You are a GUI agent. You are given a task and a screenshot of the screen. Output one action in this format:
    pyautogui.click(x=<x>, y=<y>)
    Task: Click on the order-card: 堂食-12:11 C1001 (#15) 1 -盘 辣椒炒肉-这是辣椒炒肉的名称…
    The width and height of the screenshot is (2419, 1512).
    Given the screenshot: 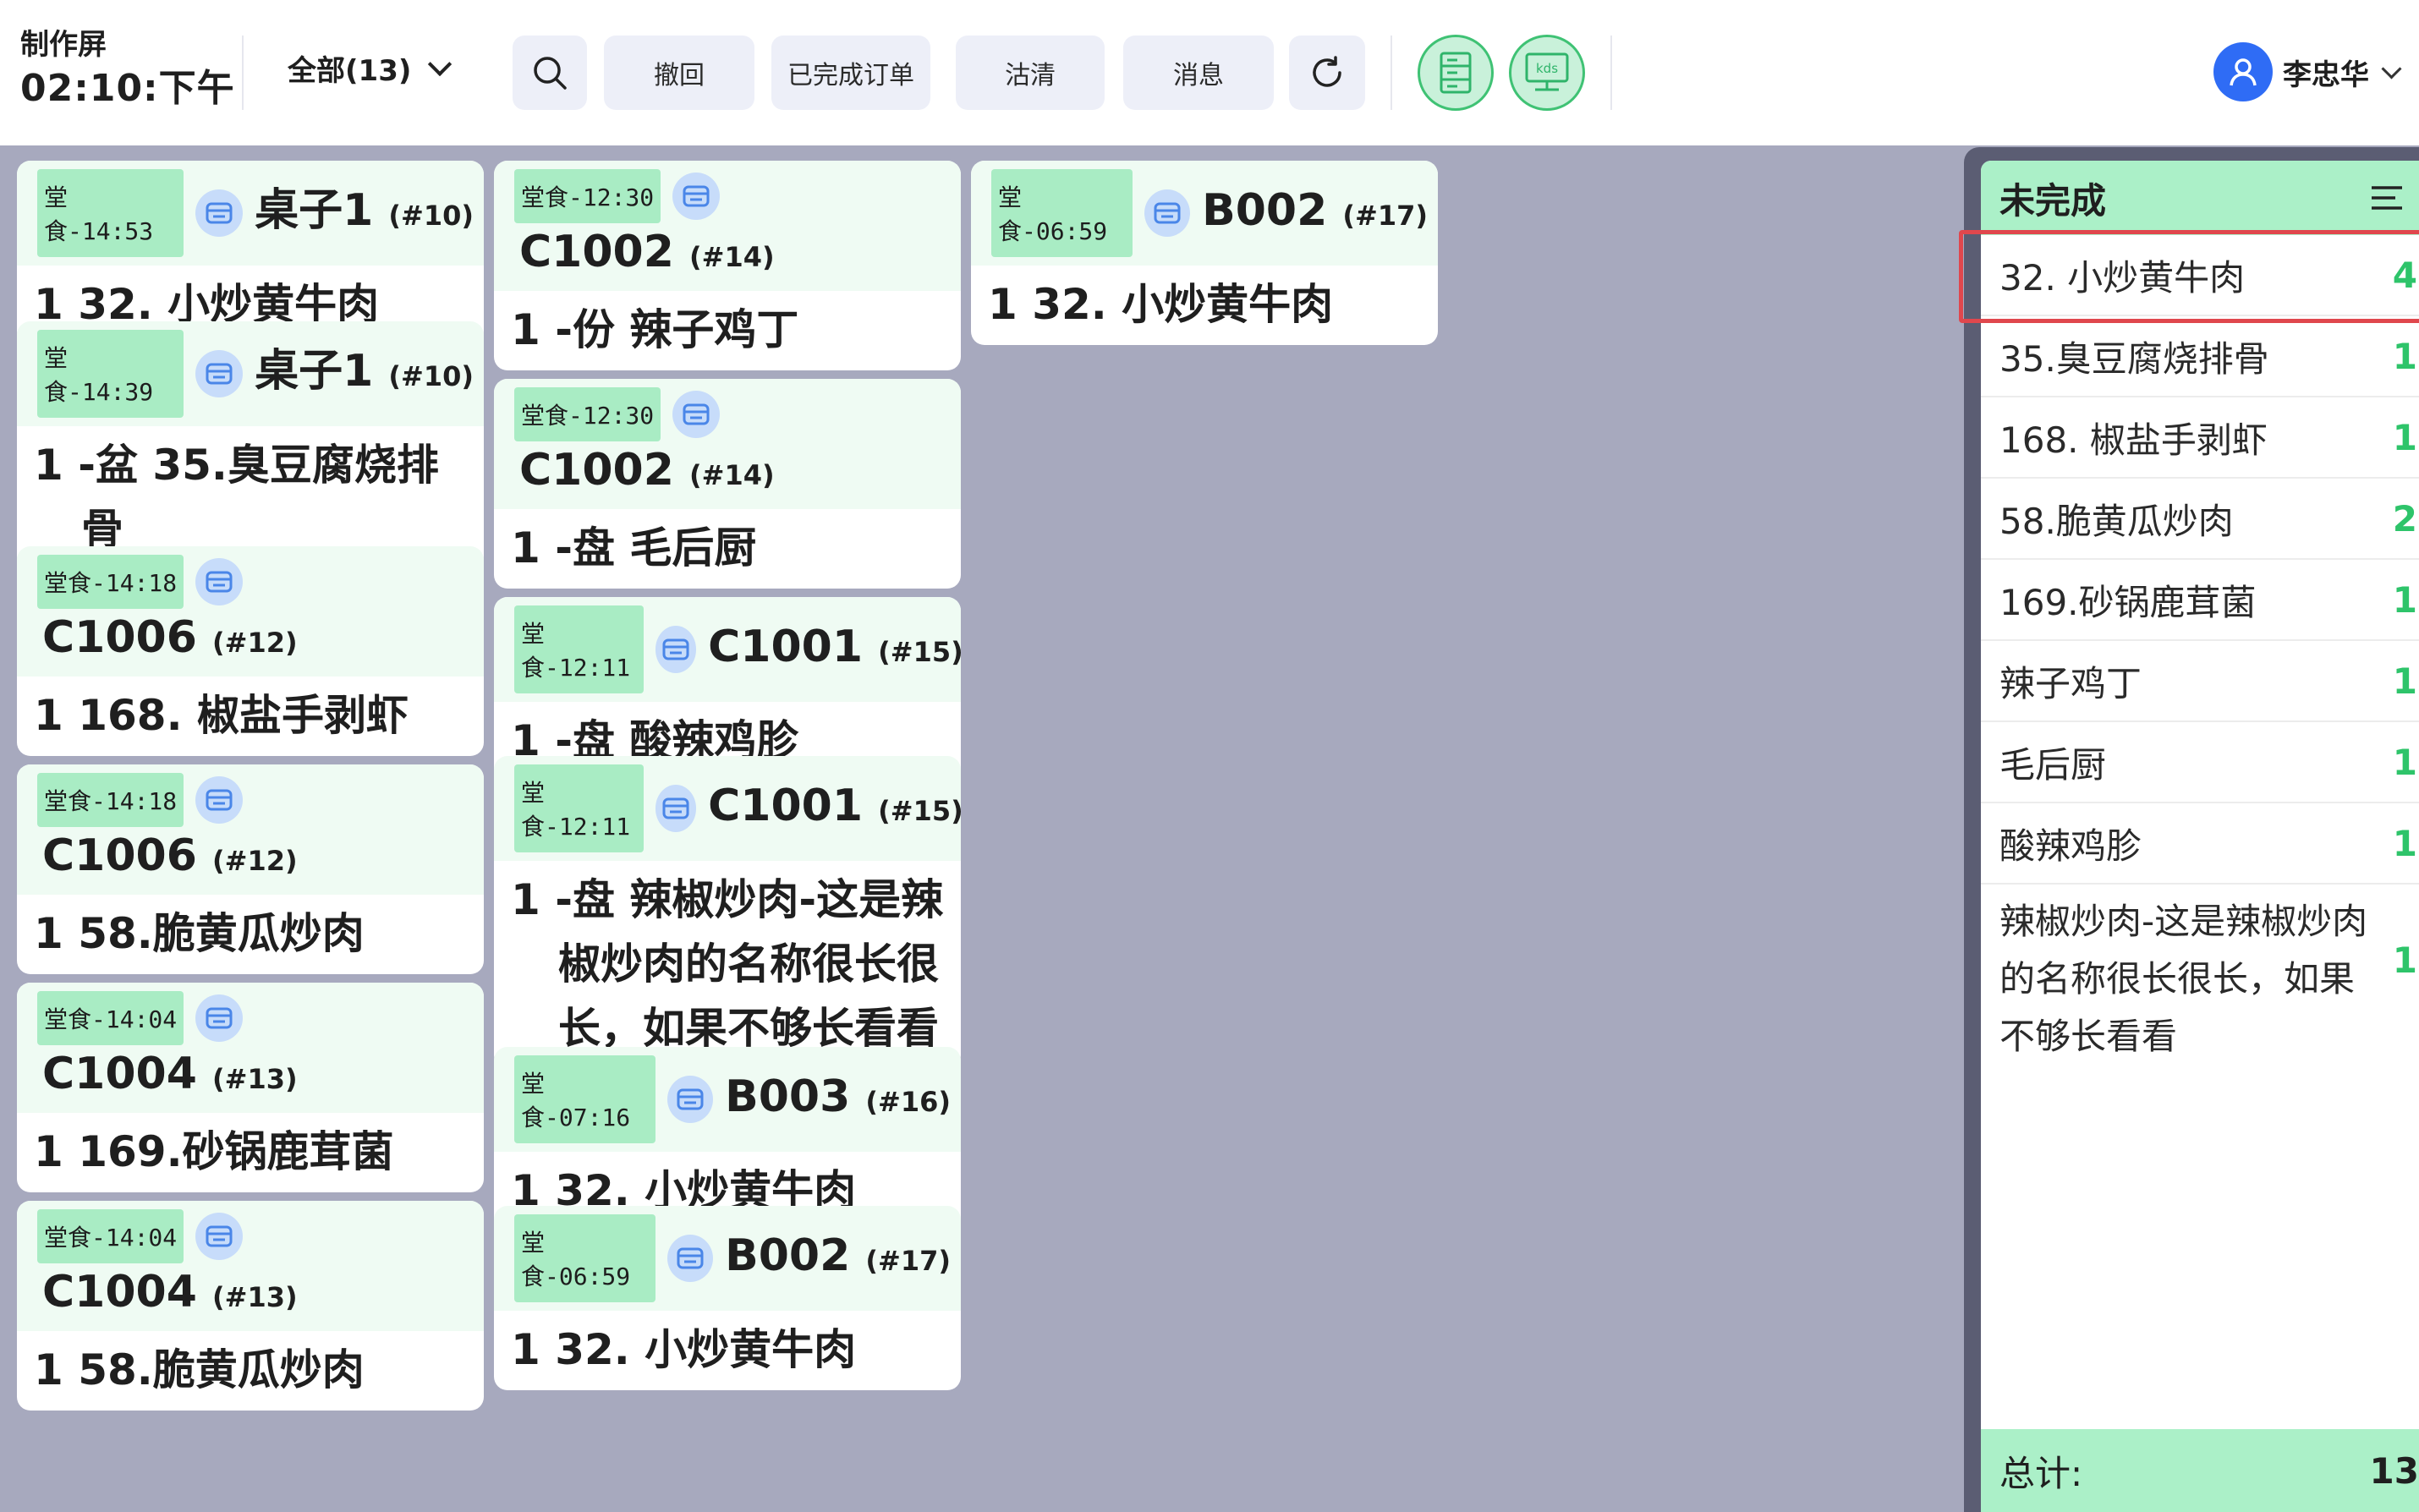 What is the action you would take?
    pyautogui.click(x=728, y=912)
    